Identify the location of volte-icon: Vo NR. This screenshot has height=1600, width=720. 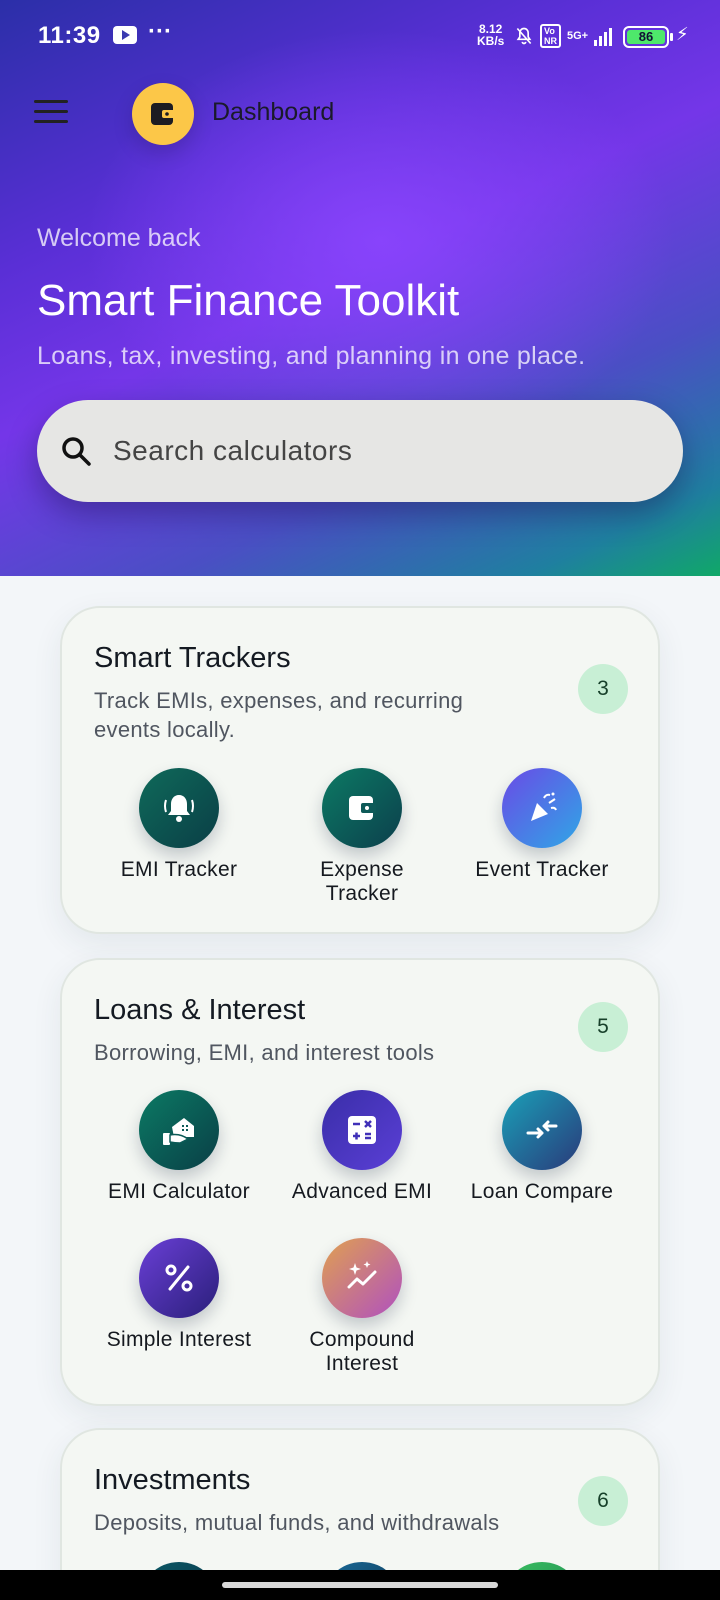
(550, 36).